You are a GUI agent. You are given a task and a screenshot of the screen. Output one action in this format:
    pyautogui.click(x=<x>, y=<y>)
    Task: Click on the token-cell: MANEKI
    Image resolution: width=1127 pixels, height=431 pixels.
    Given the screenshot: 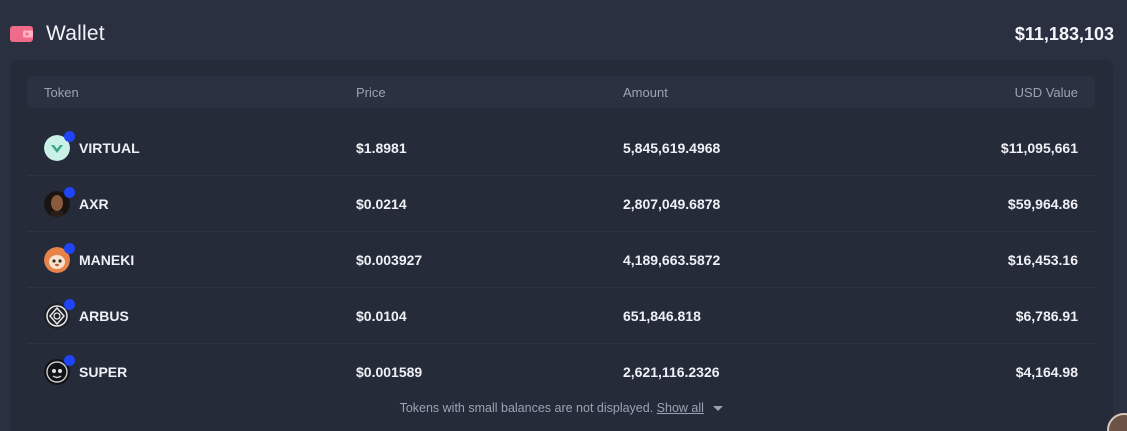 What is the action you would take?
    pyautogui.click(x=89, y=259)
    